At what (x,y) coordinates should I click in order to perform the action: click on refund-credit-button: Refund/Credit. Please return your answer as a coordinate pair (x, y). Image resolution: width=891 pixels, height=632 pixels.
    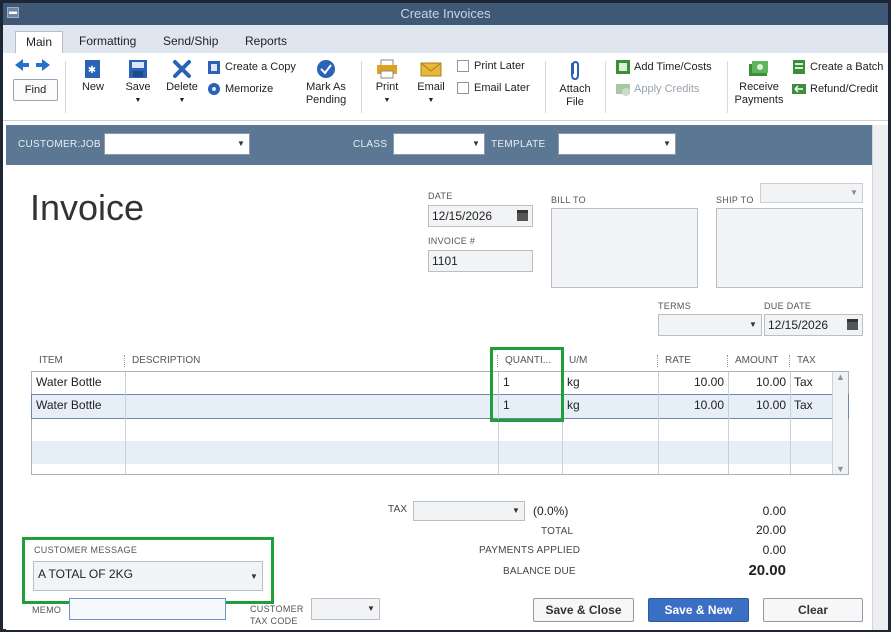
    Looking at the image, I should click on (834, 89).